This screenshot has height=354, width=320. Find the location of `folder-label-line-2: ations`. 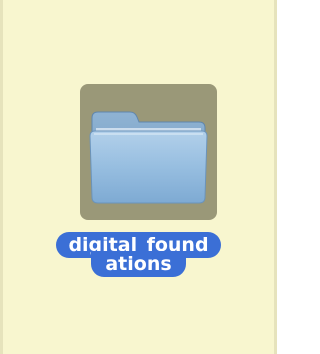

folder-label-line-2: ations is located at coordinates (138, 264).